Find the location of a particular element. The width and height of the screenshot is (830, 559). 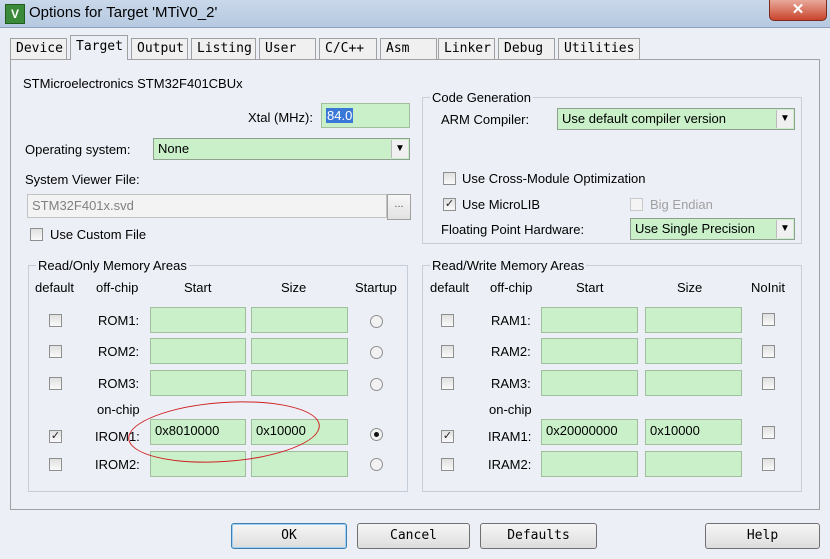

ro-header-startup: Startup is located at coordinates (376, 287).